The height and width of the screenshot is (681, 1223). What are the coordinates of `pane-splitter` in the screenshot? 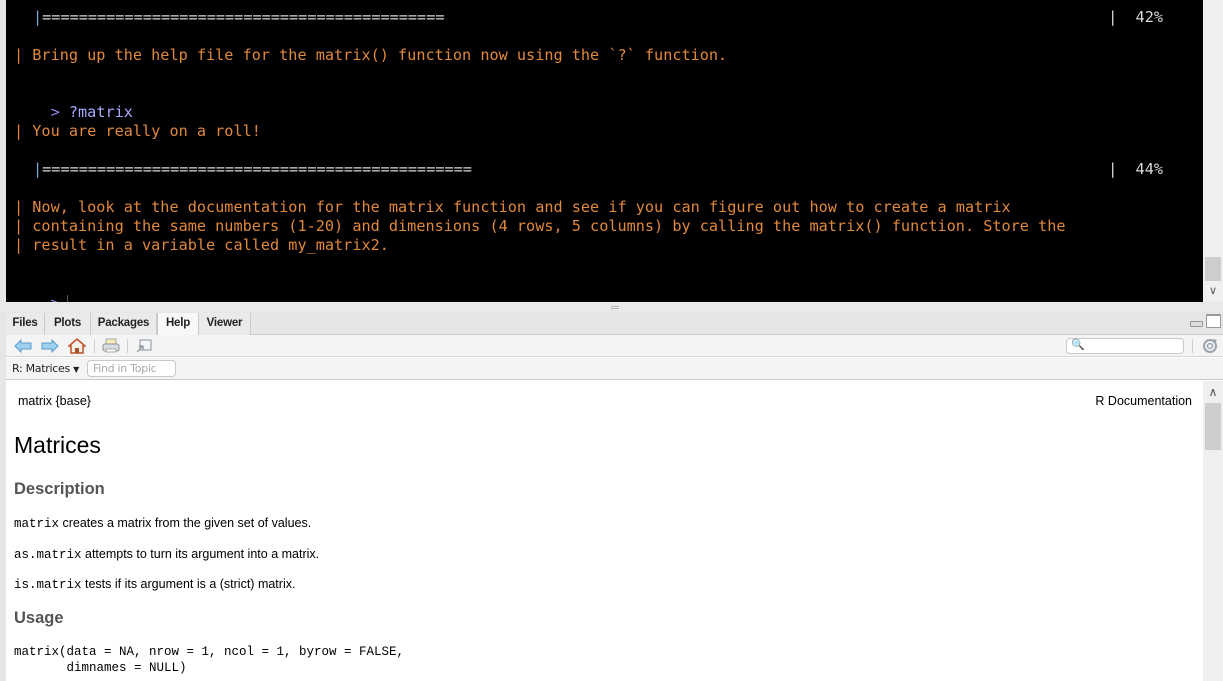 It's located at (611, 307).